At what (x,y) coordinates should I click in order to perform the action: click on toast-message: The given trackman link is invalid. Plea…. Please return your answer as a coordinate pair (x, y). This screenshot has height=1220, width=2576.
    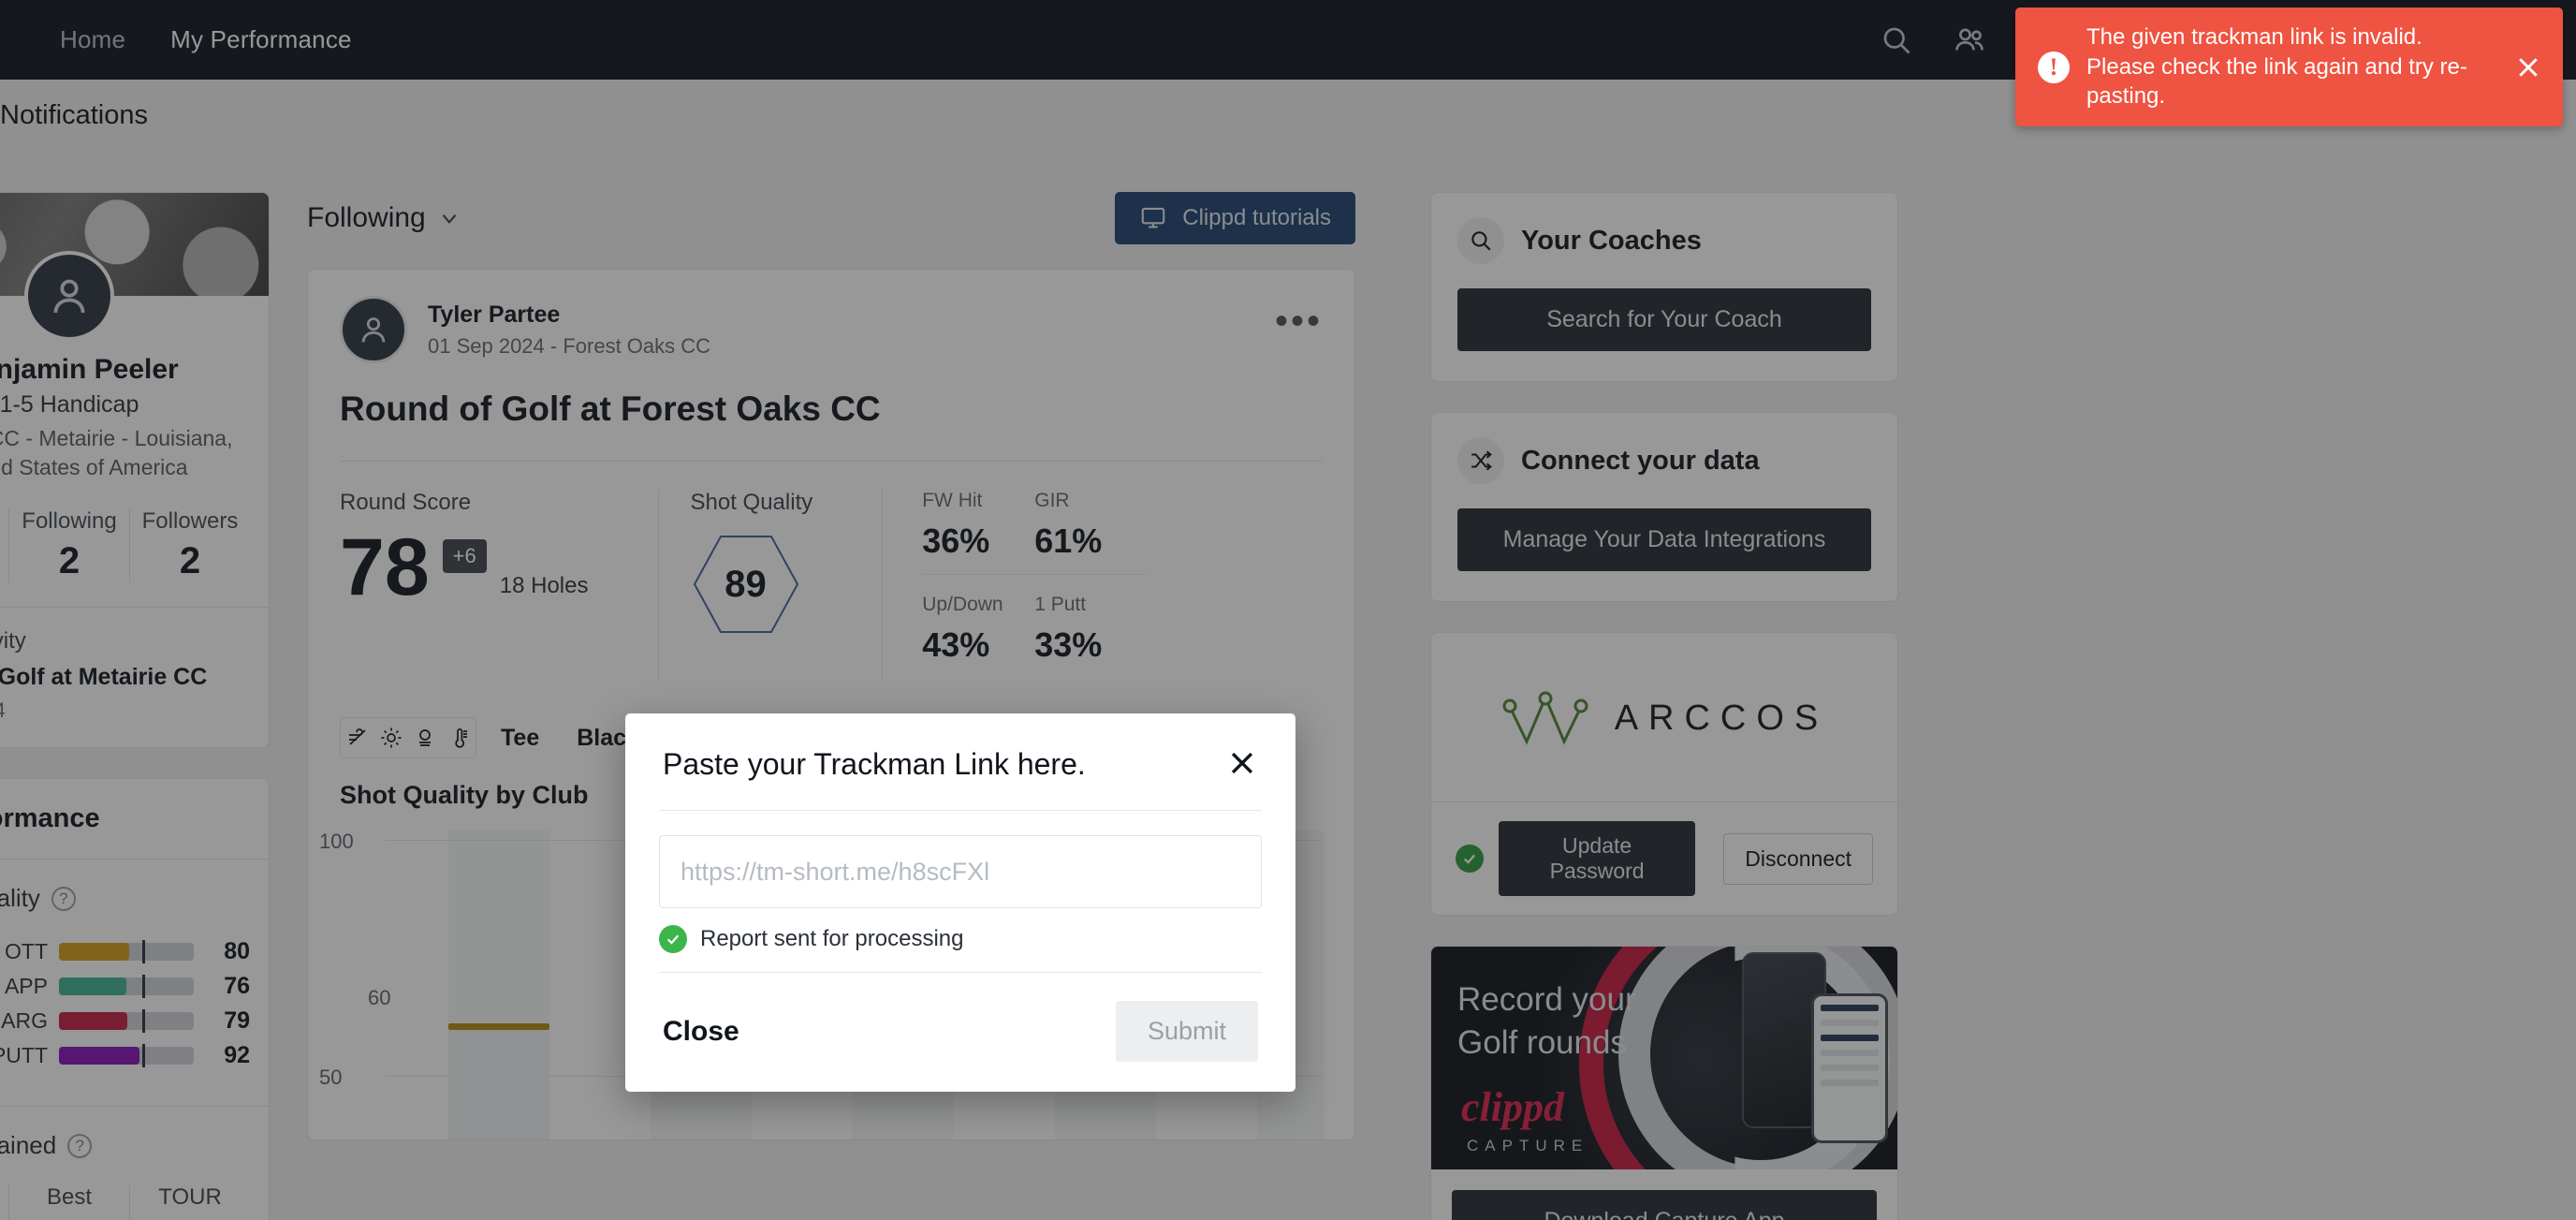
    Looking at the image, I should click on (2276, 67).